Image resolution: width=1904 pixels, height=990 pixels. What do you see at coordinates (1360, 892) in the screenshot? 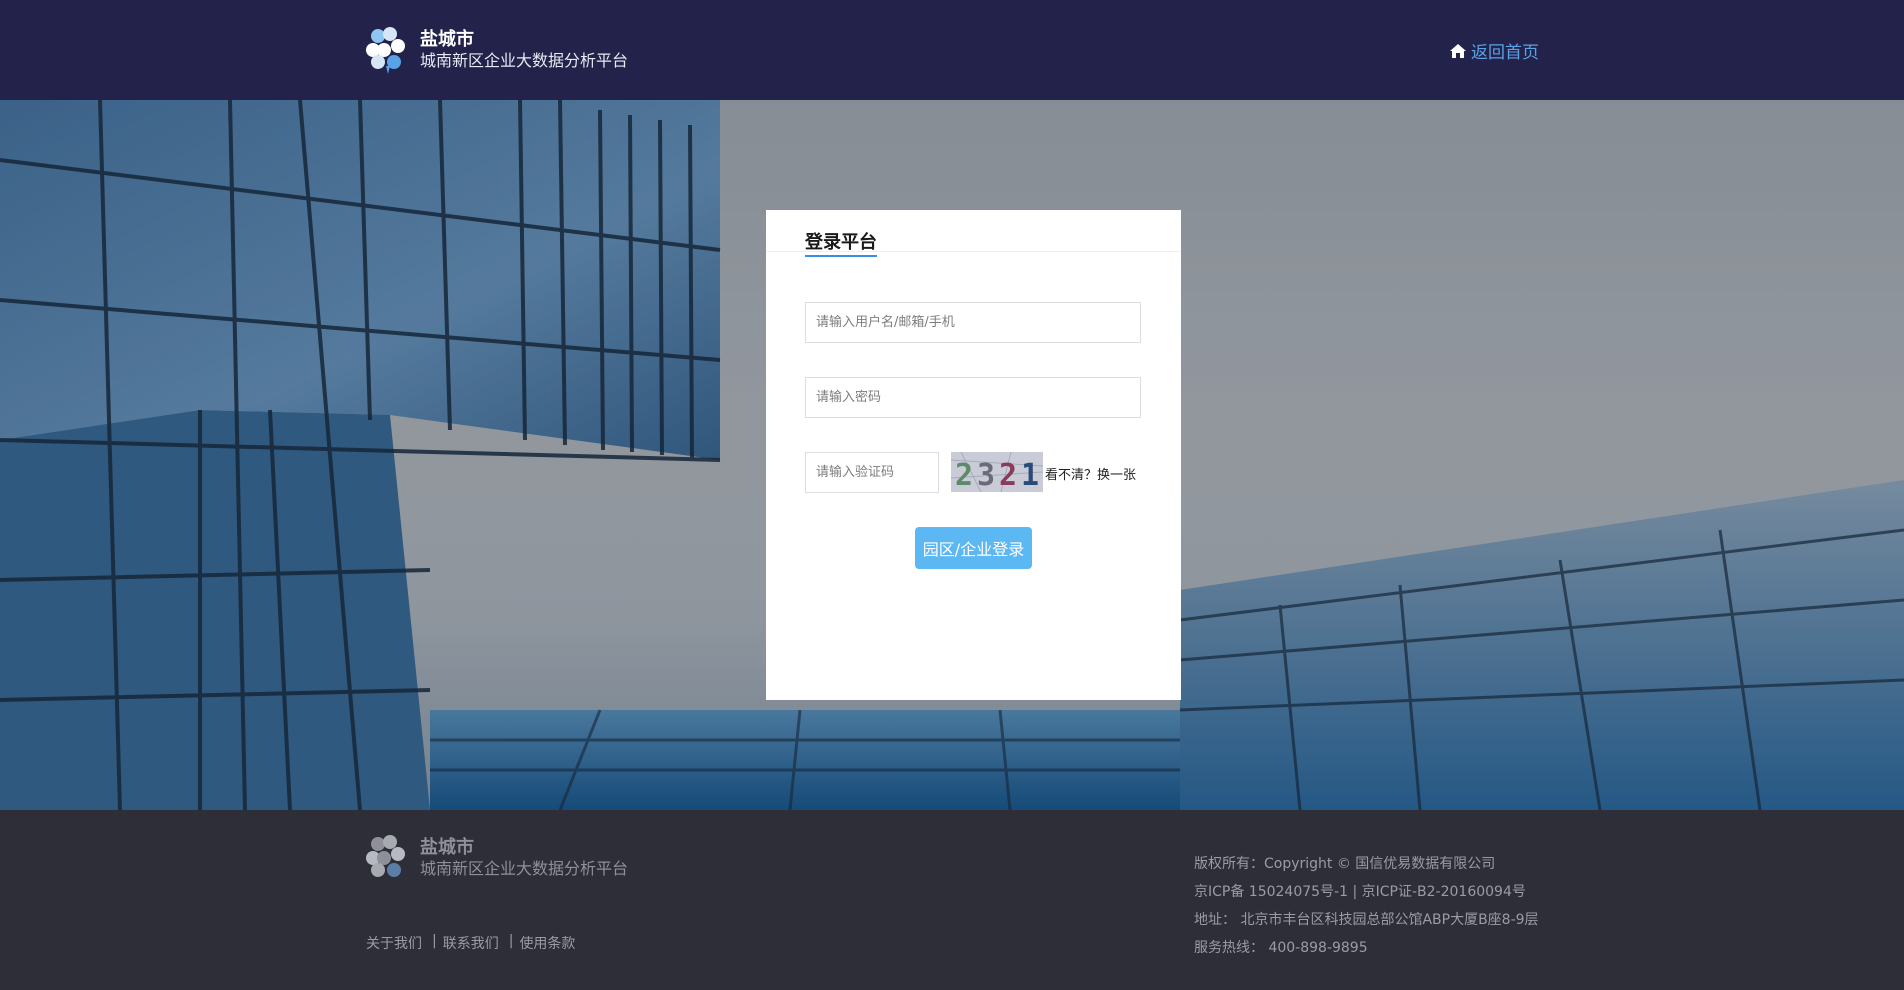
I see `footer-icp: 京ICP备 15024075号-1 | 京ICP证-B2-20160094号` at bounding box center [1360, 892].